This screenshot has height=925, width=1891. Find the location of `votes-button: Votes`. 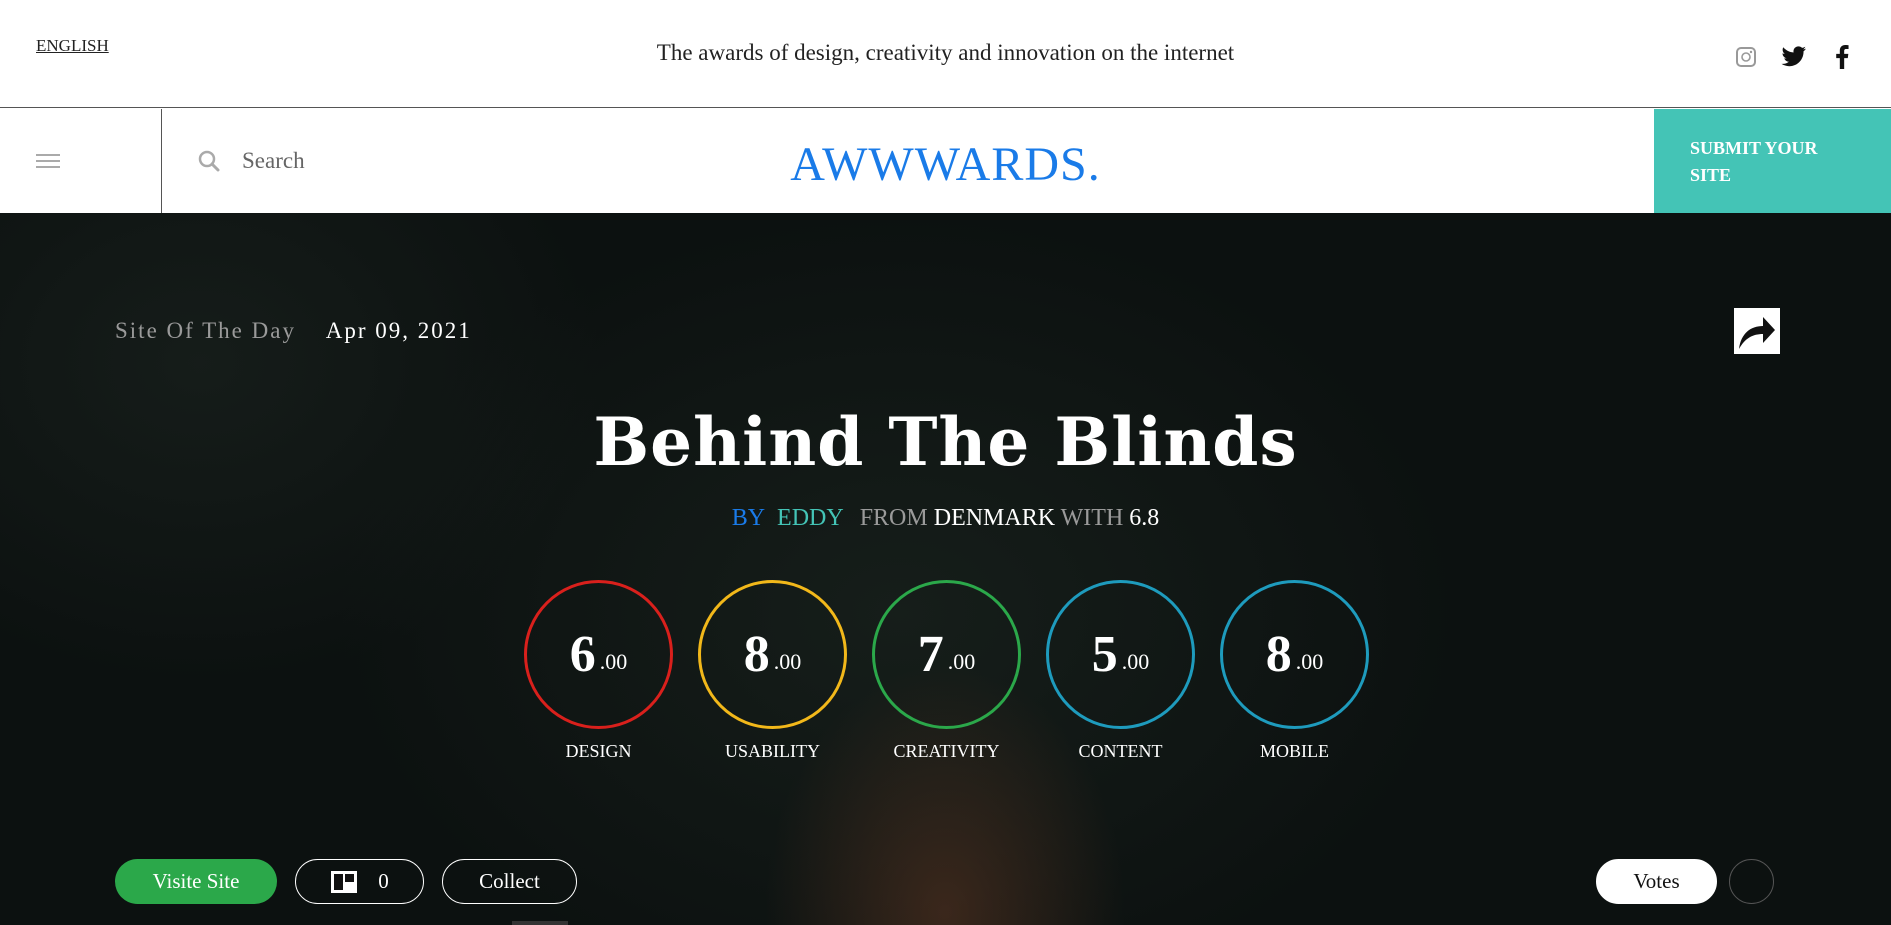

votes-button: Votes is located at coordinates (1656, 881).